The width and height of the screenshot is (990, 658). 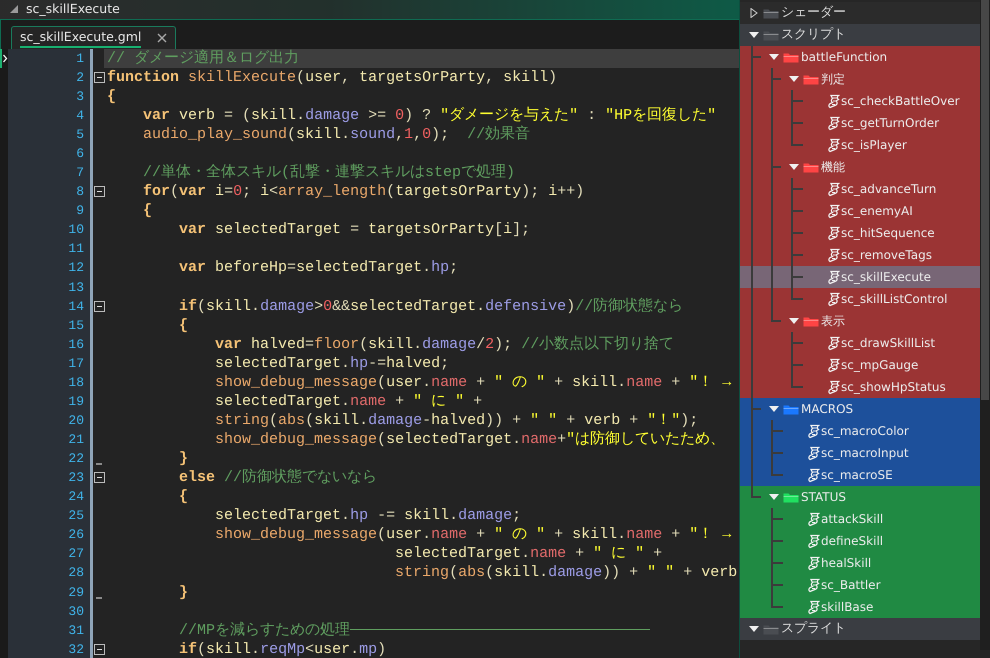 What do you see at coordinates (429, 115) in the screenshot?
I see `code-line: var verb = (skill.damage >= 0) ? "ダメージを与えた" : "HPを回復した"` at bounding box center [429, 115].